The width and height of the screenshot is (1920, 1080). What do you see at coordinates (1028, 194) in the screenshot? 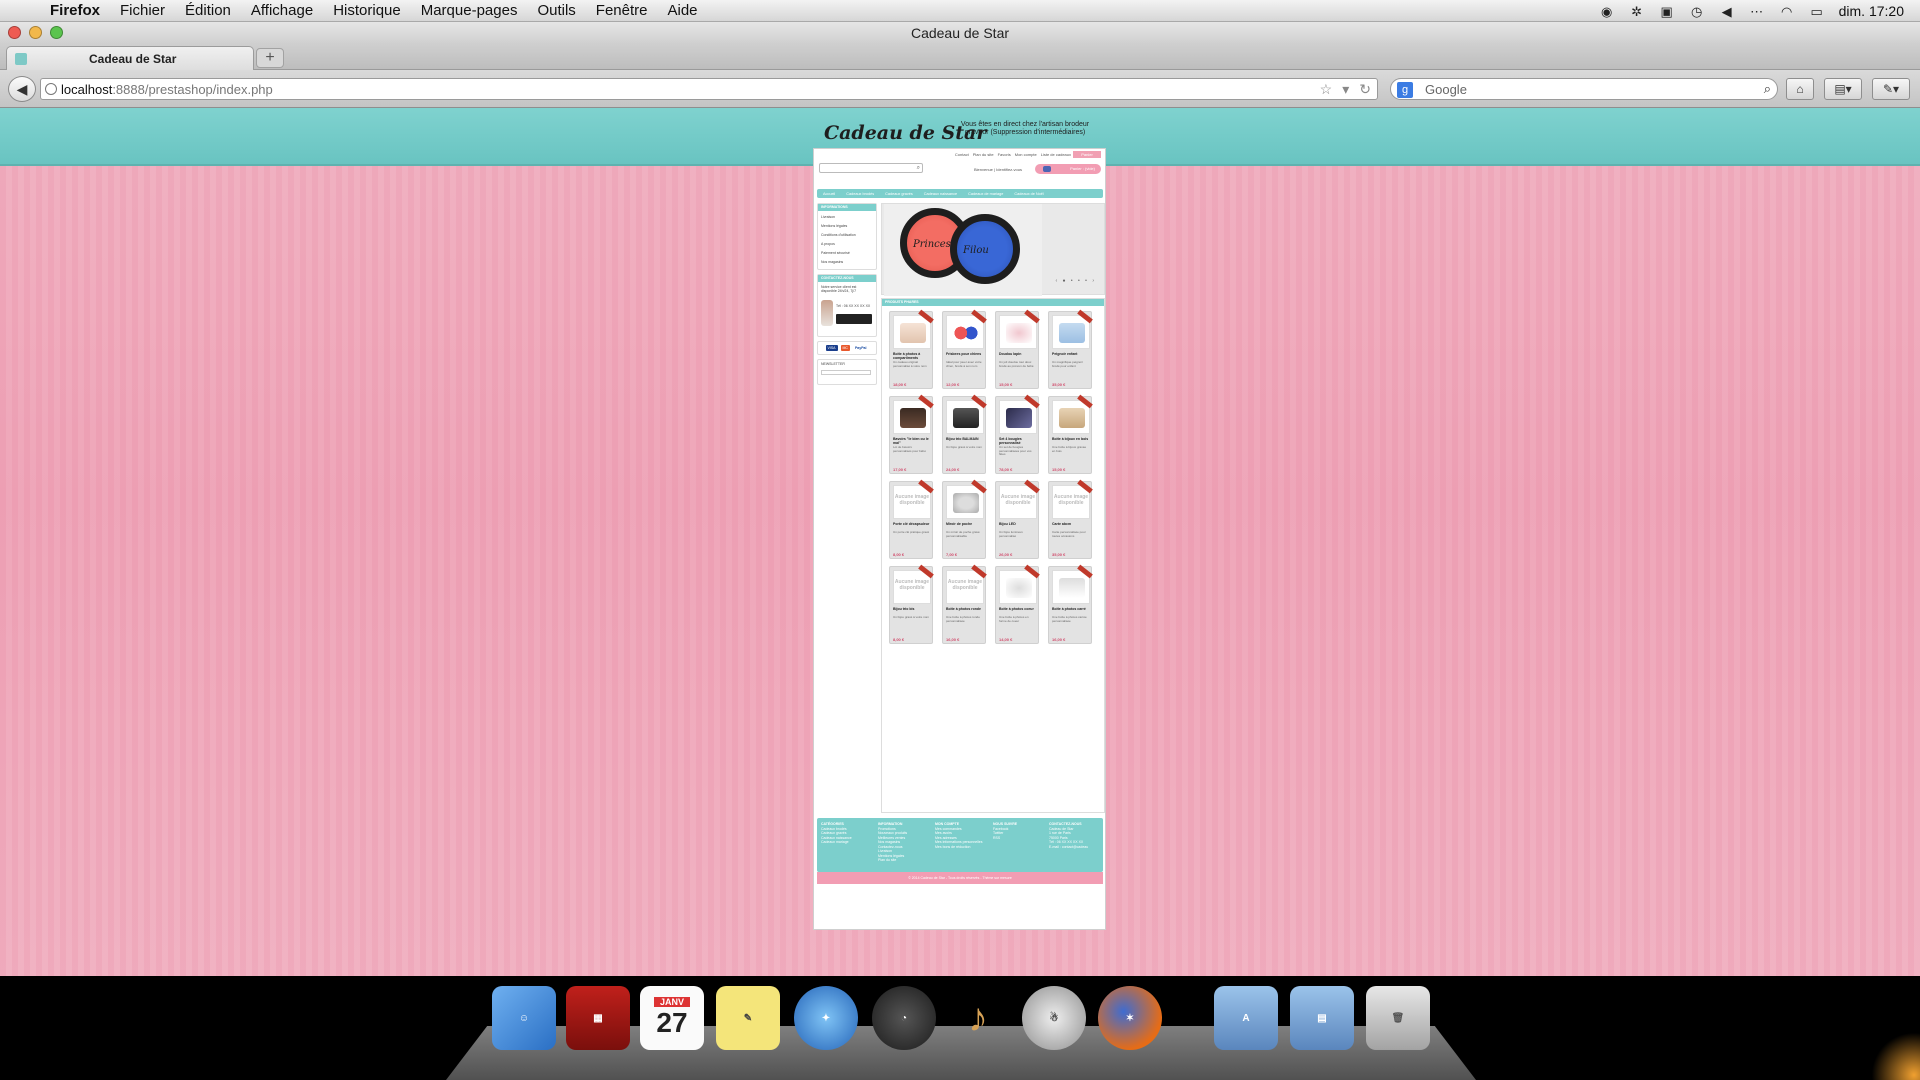
I see `cat-noel: Cadeaux de Noël` at bounding box center [1028, 194].